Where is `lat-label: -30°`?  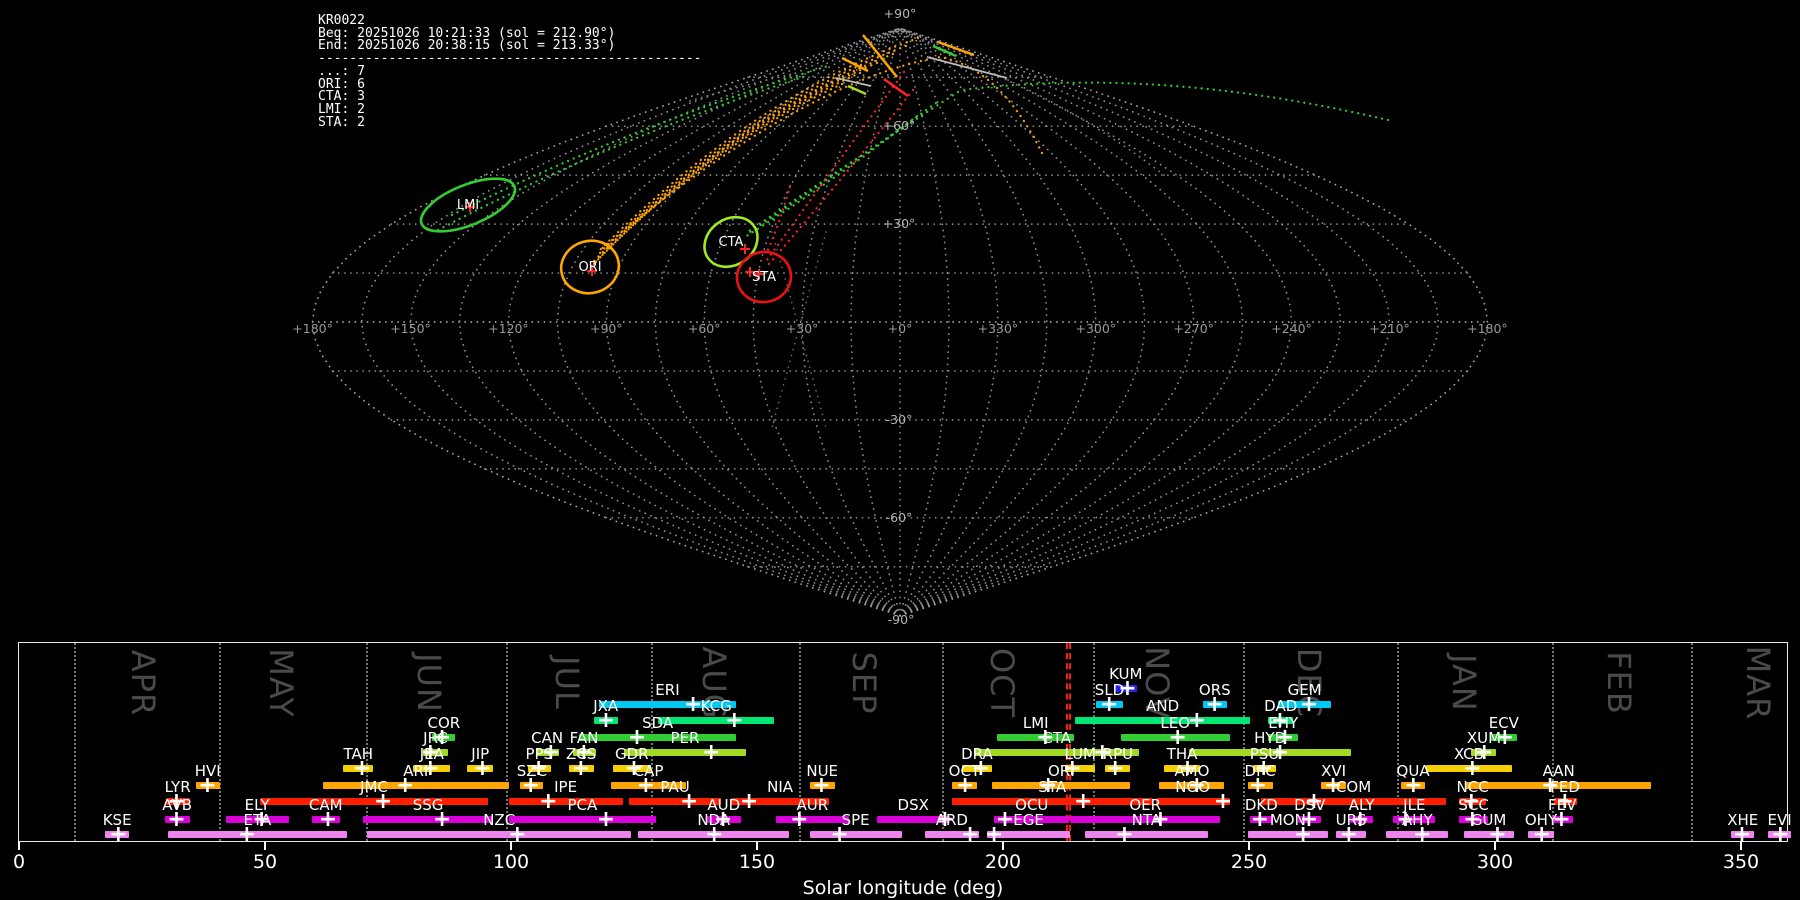
lat-label: -30° is located at coordinates (899, 419).